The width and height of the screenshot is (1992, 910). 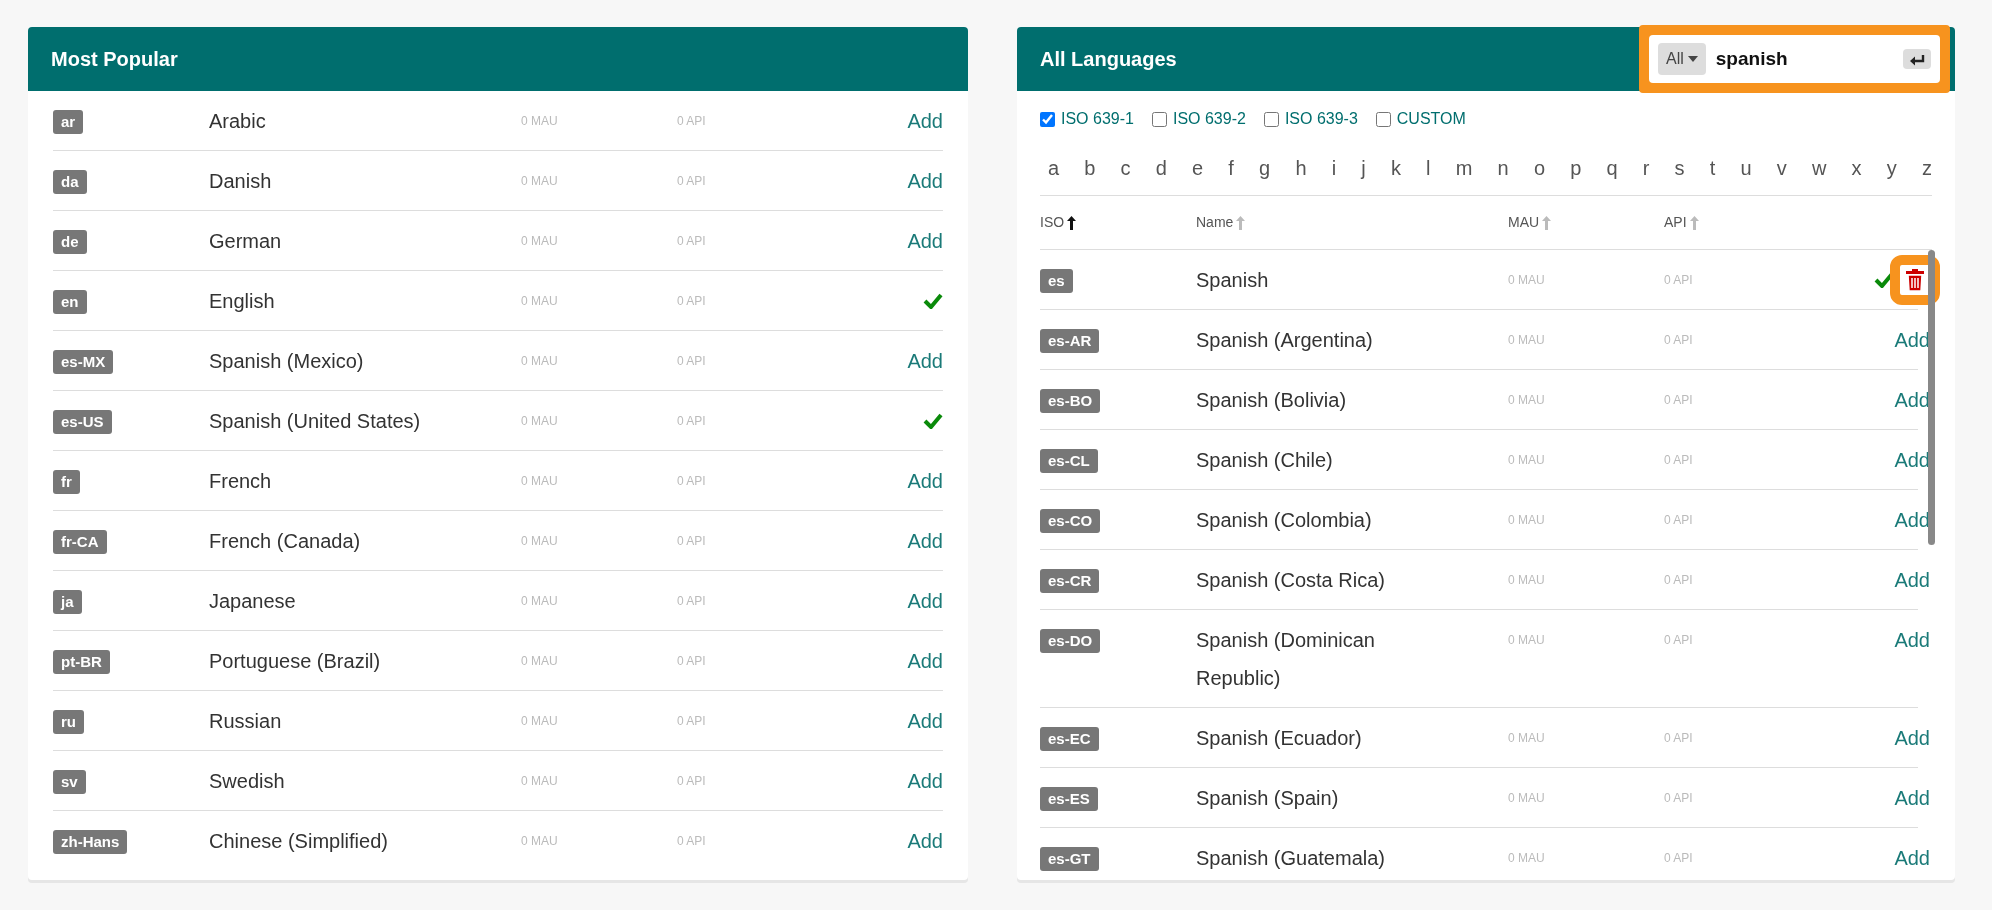 I want to click on letter-link: v, so click(x=1781, y=168).